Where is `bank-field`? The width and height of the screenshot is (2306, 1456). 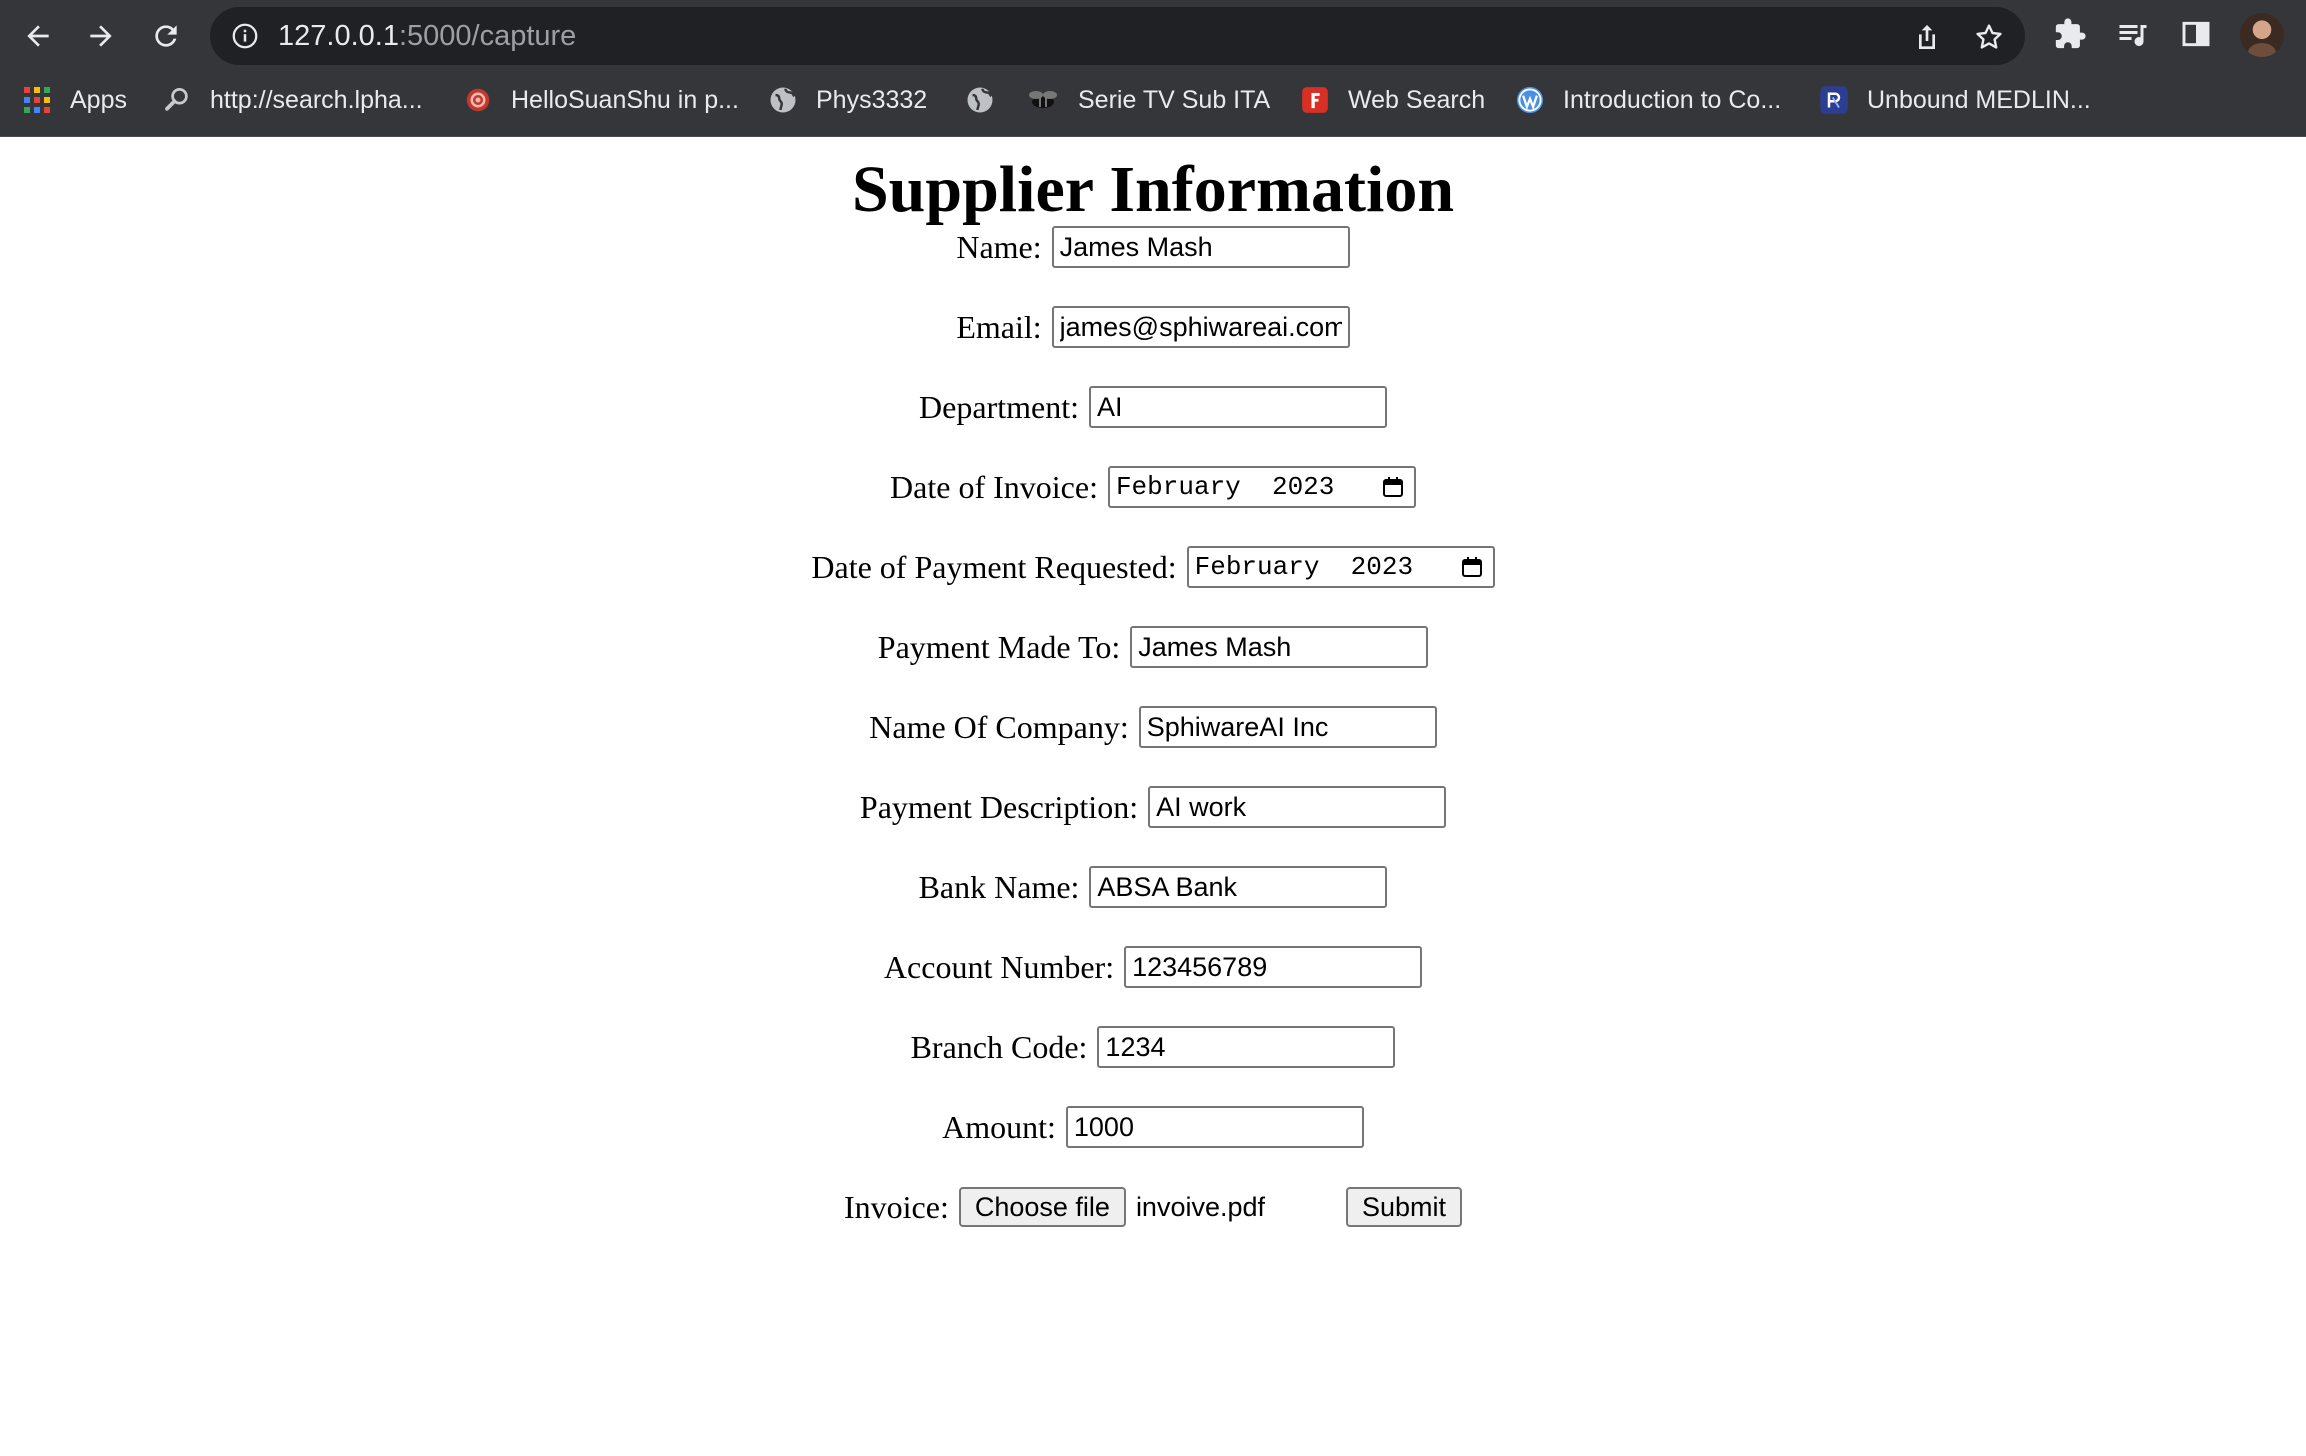 bank-field is located at coordinates (1238, 887).